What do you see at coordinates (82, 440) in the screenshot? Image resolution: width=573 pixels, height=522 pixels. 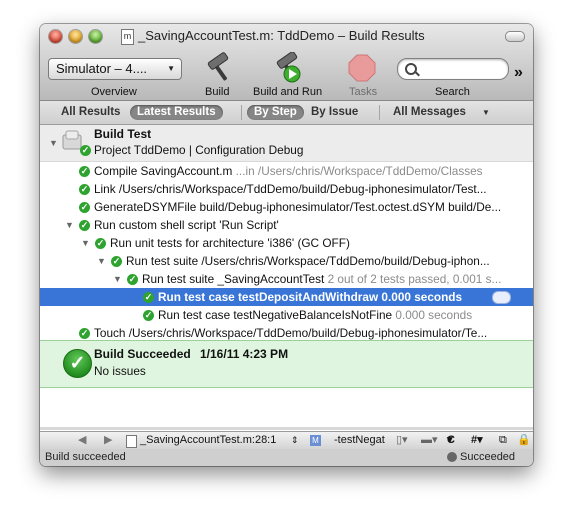 I see `back-arrow-icon: ◀` at bounding box center [82, 440].